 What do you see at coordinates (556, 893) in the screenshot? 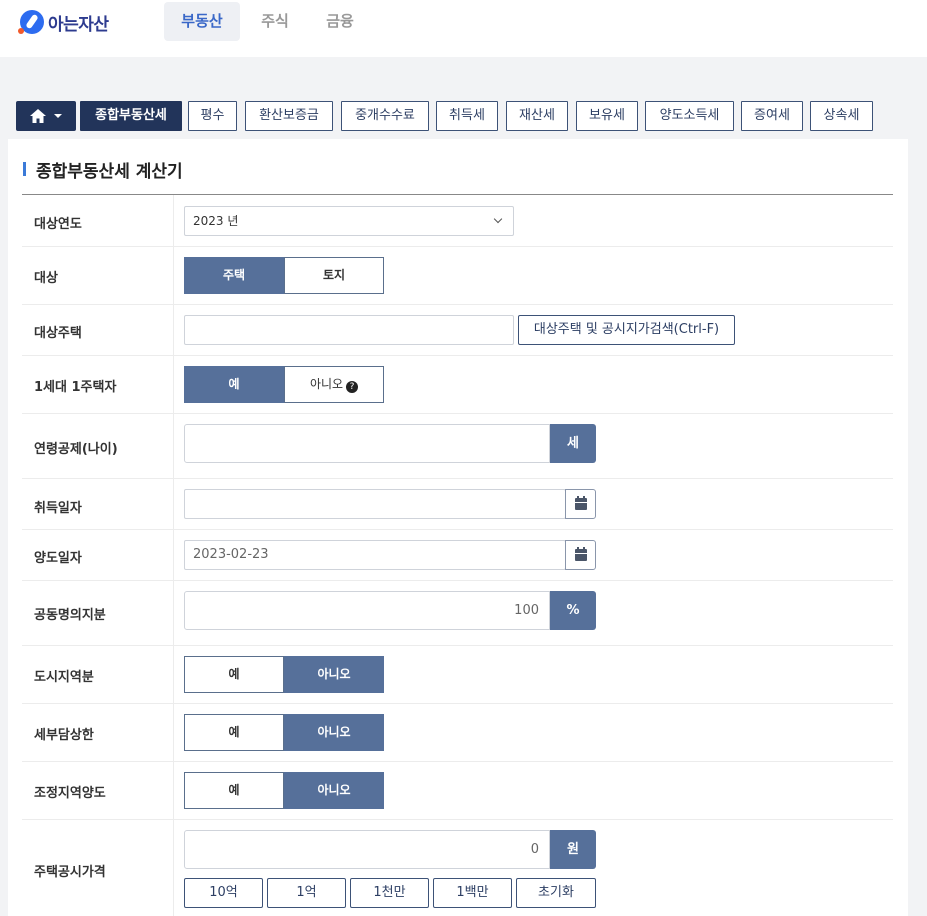
I see `reset-button: 초기화` at bounding box center [556, 893].